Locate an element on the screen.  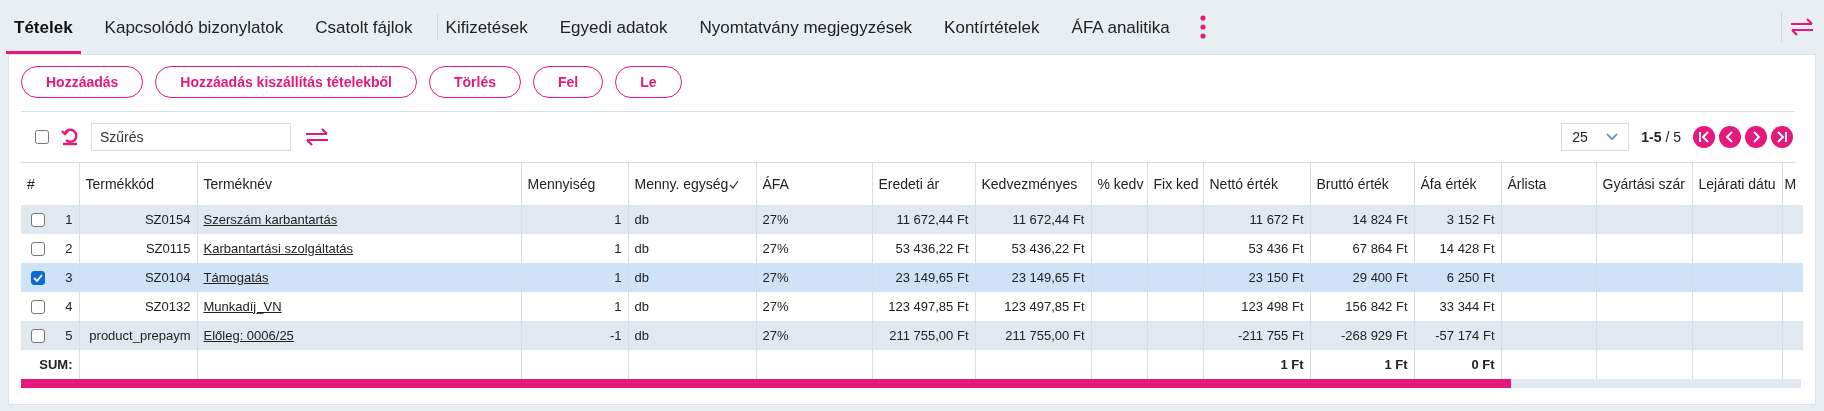
table-row: 5 product_prepaym Előleg: 0006/25 -1 db 27% 211 755,00 Ft 211 755,00 Ft -211 755 Ft -268 929 Ft -57 174 Ft is located at coordinates (912, 335).